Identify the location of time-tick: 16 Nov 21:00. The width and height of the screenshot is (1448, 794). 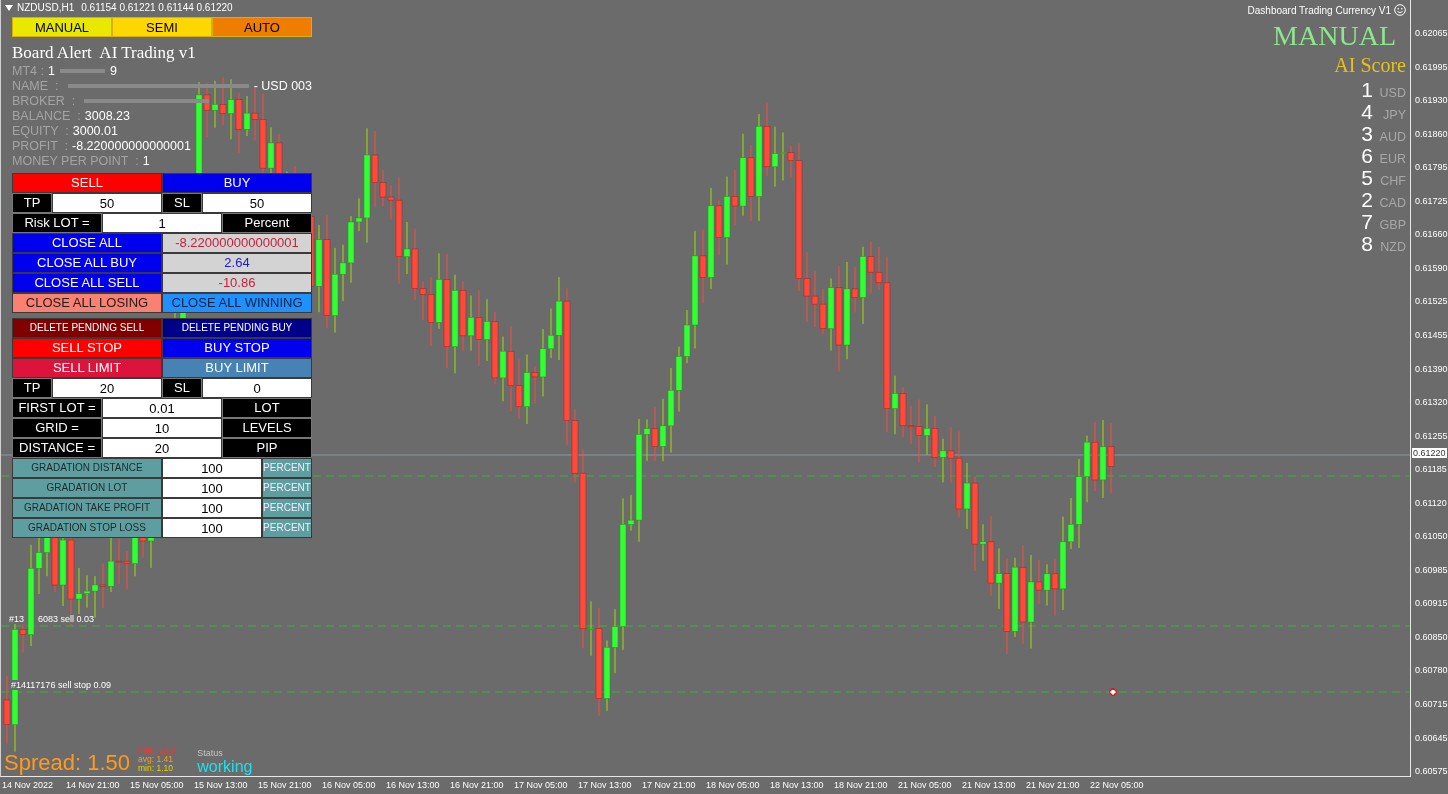
(477, 785).